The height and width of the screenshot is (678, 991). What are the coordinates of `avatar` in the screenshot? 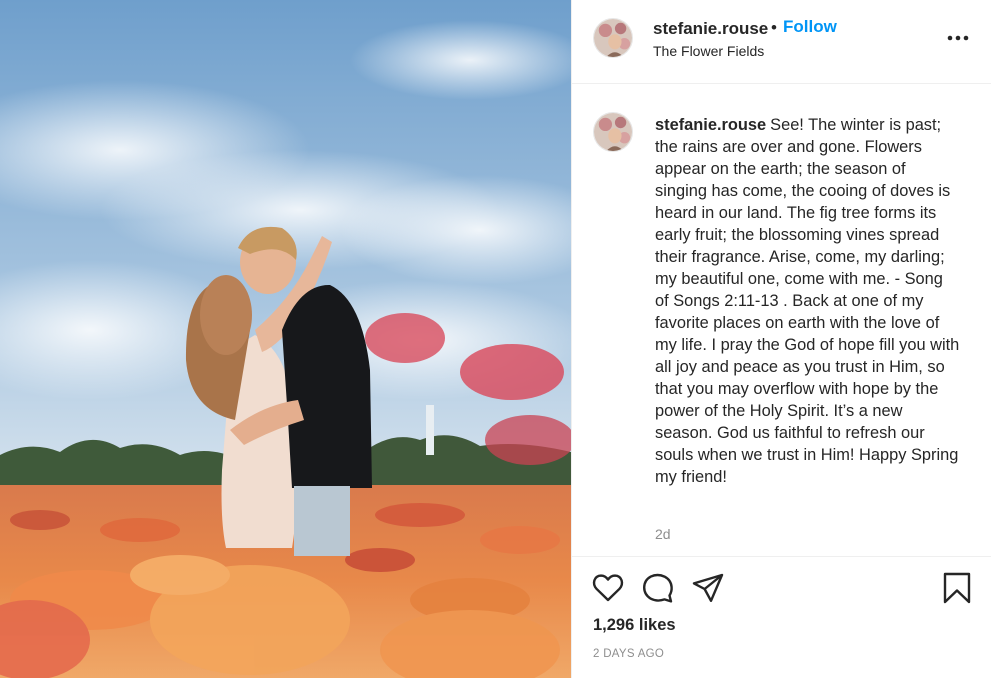 It's located at (613, 38).